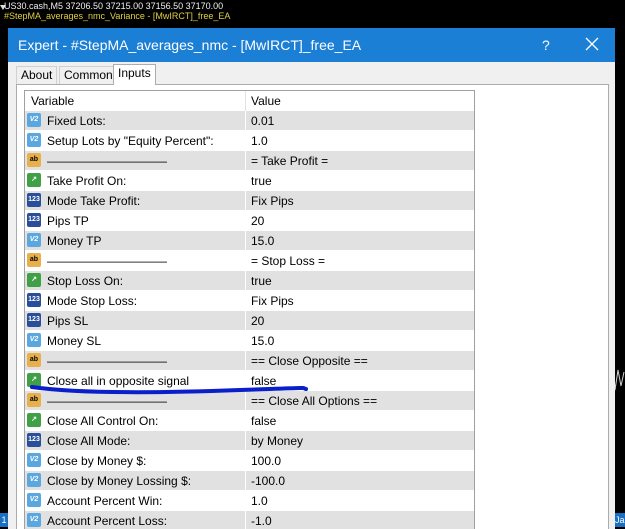 The image size is (625, 529). Describe the element at coordinates (262, 121) in the screenshot. I see `value-text: 0.01` at that location.